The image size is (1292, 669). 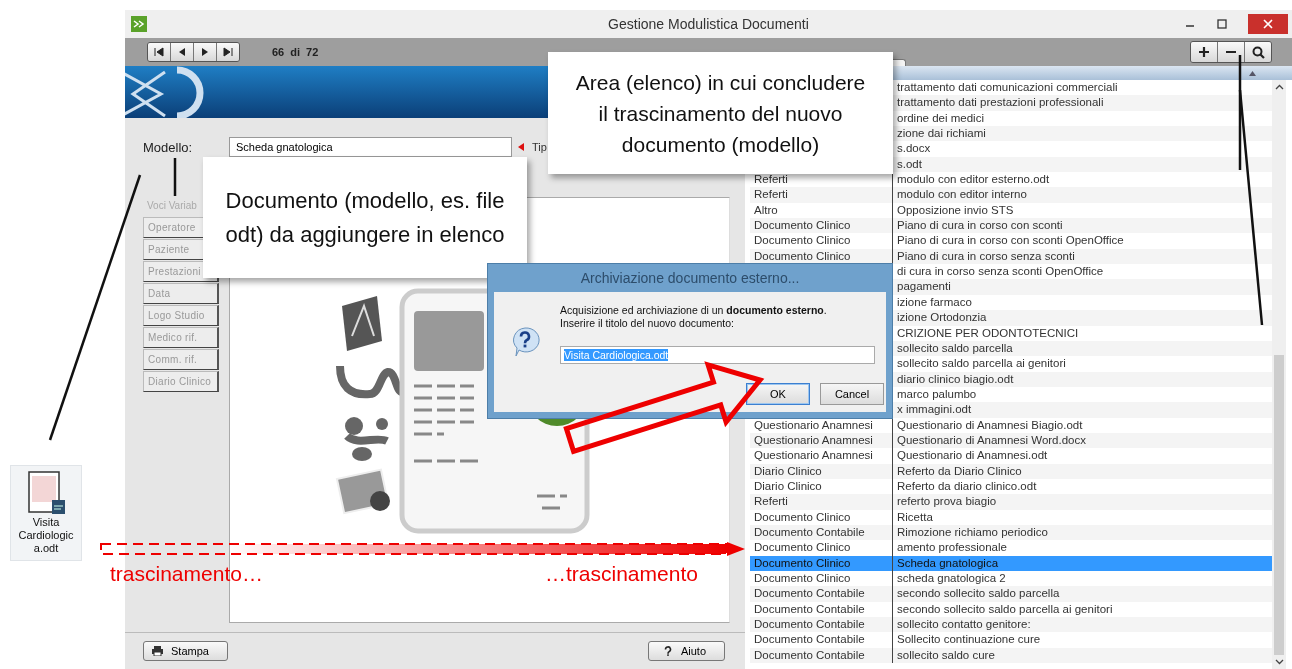 I want to click on name-cell-text: Piano di cura in corso senza sconti, so click(x=985, y=256).